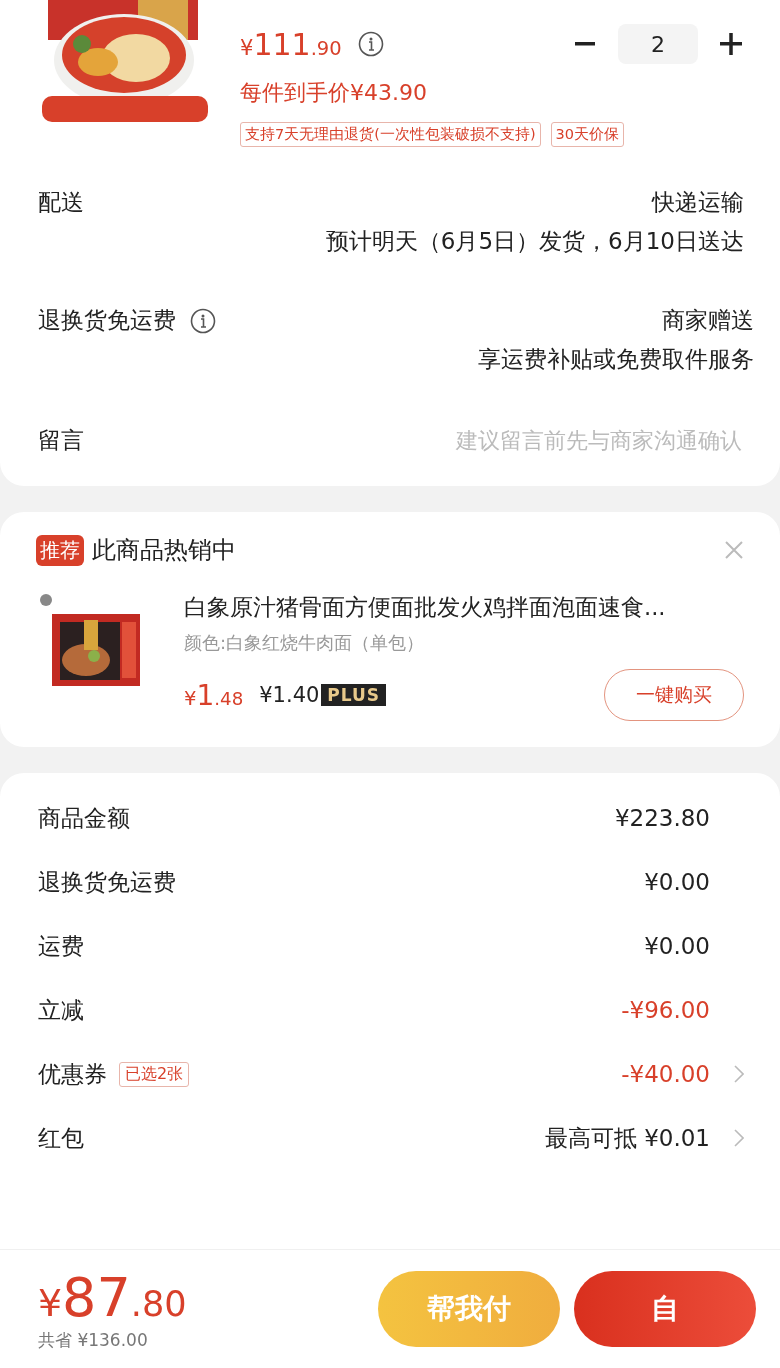  What do you see at coordinates (60, 550) in the screenshot?
I see `recommend-badge: 推荐` at bounding box center [60, 550].